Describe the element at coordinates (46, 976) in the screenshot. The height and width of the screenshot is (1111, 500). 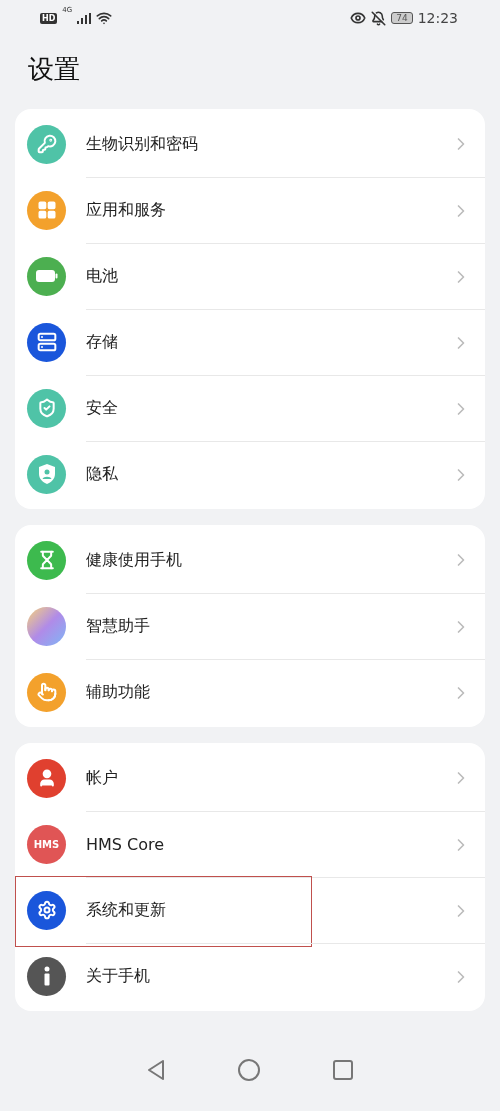
I see `info-icon` at that location.